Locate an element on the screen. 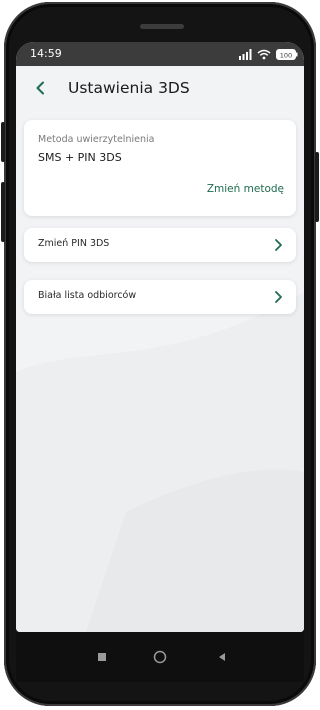 The width and height of the screenshot is (320, 710). chevron-left-icon is located at coordinates (40, 88).